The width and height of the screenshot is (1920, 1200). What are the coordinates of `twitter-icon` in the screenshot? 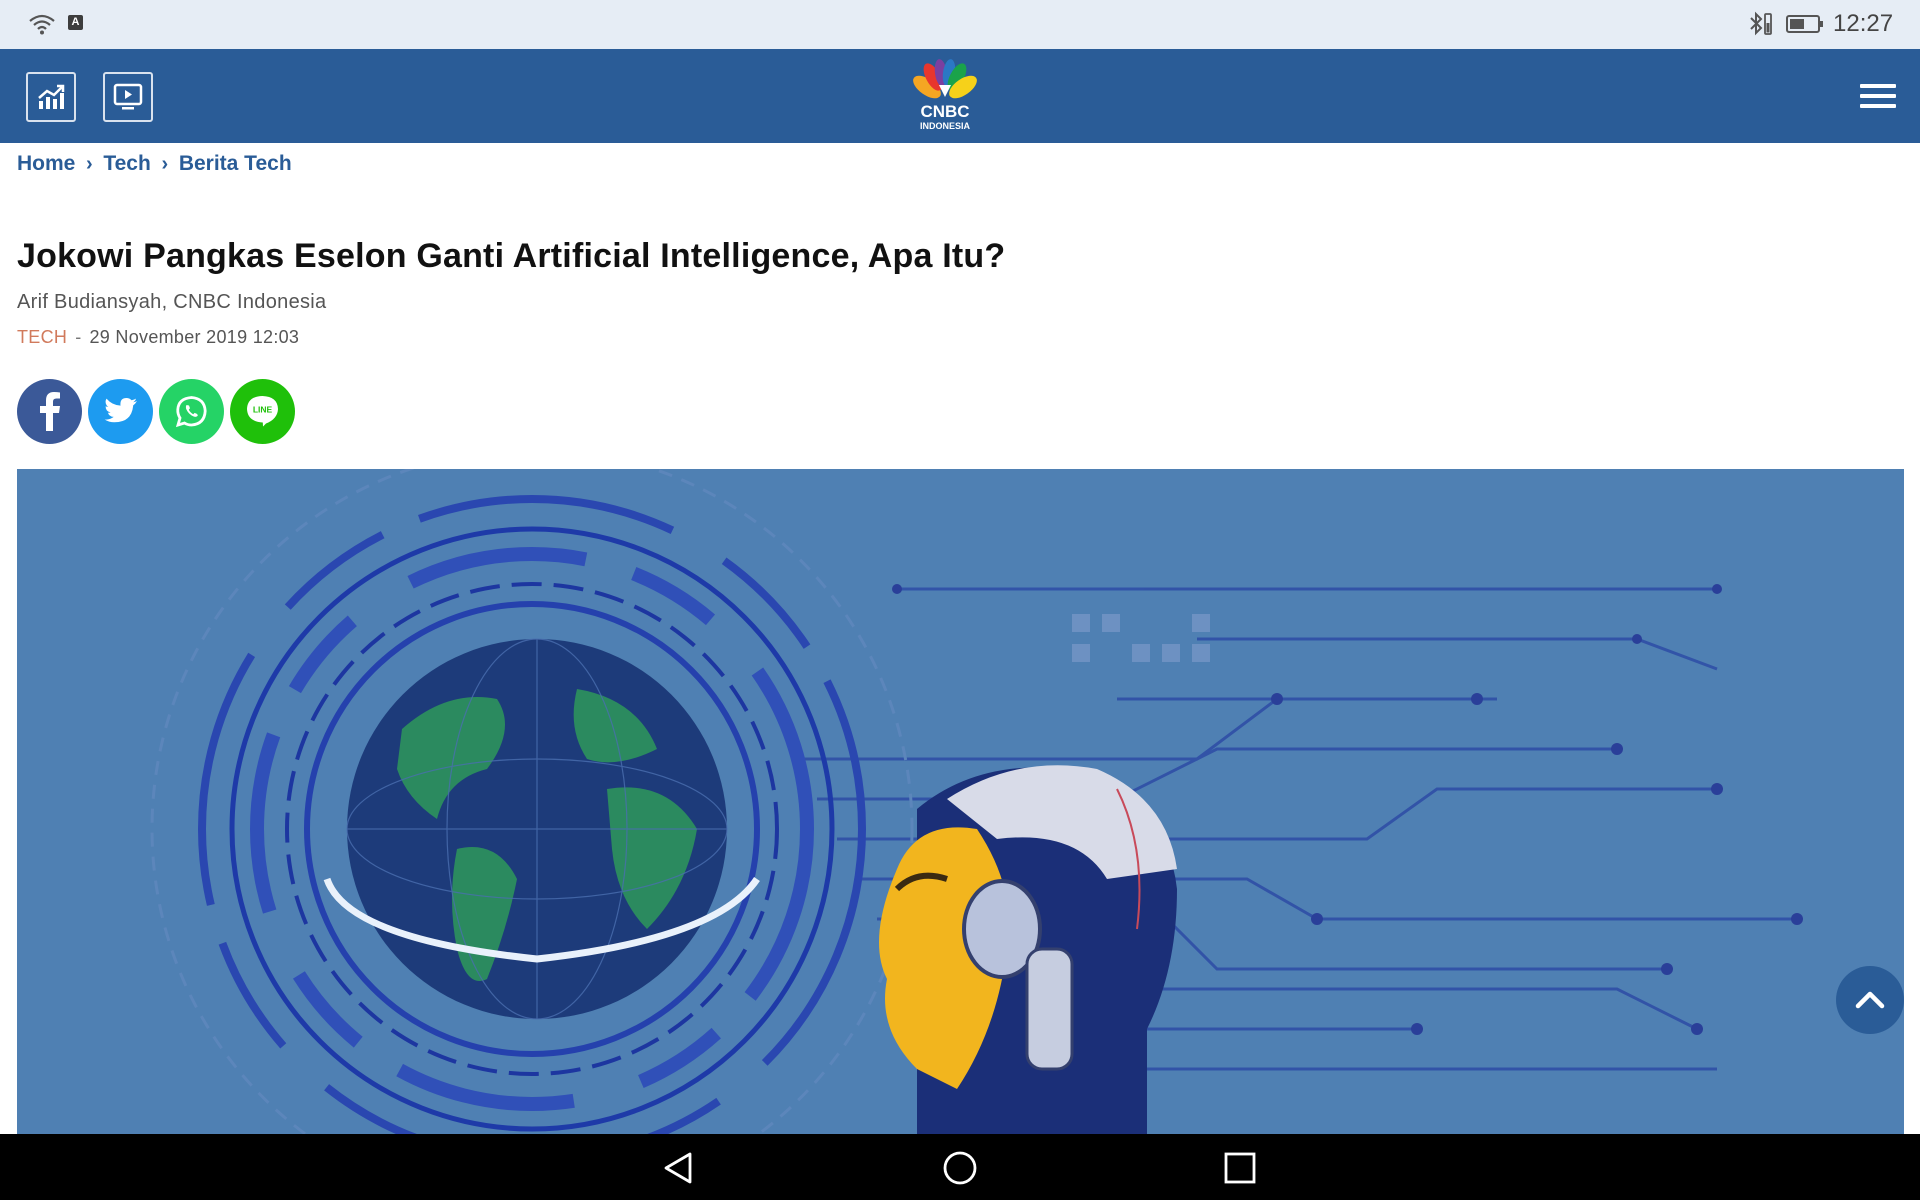 It's located at (120, 410).